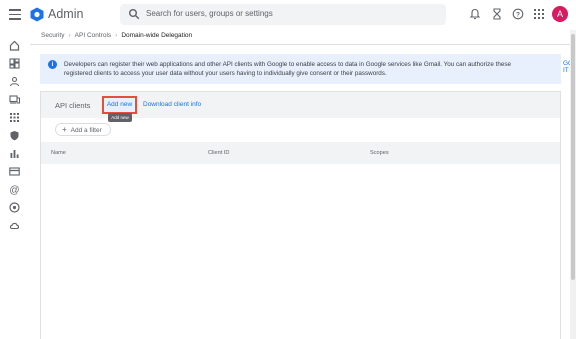 Image resolution: width=576 pixels, height=339 pixels. What do you see at coordinates (65, 14) in the screenshot?
I see `app-title: Admin` at bounding box center [65, 14].